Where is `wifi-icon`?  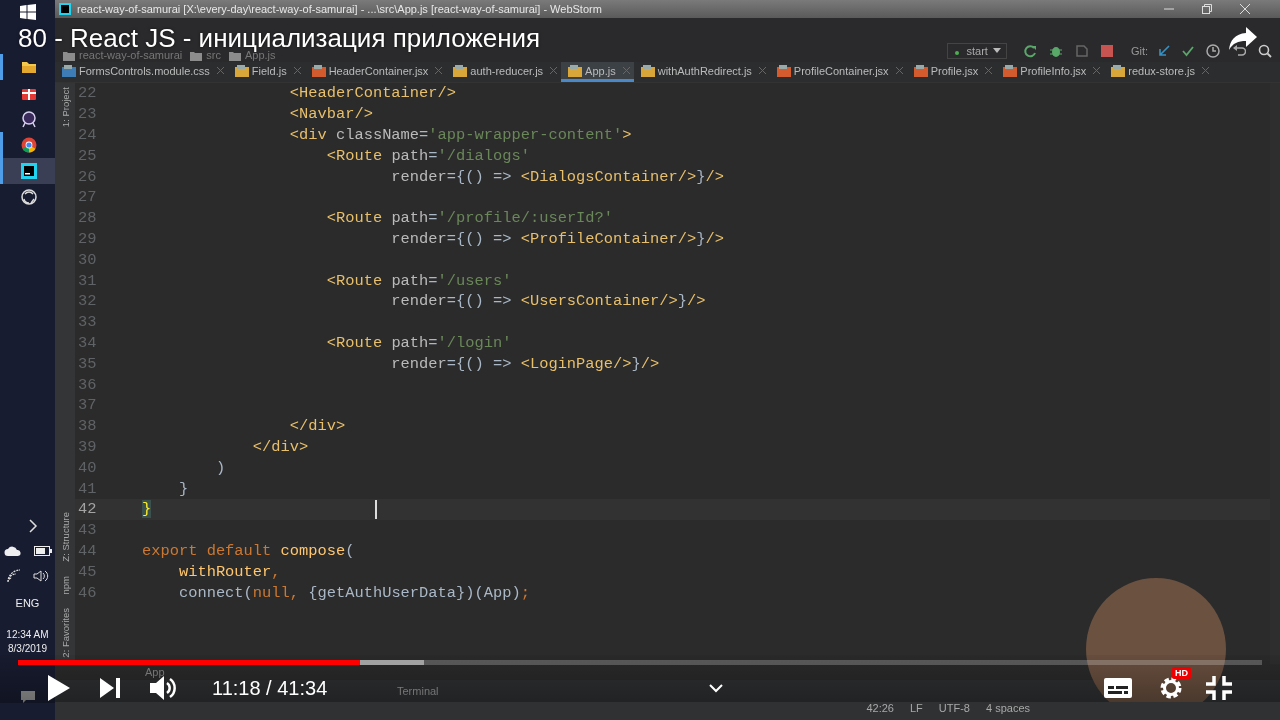
wifi-icon is located at coordinates (13, 576).